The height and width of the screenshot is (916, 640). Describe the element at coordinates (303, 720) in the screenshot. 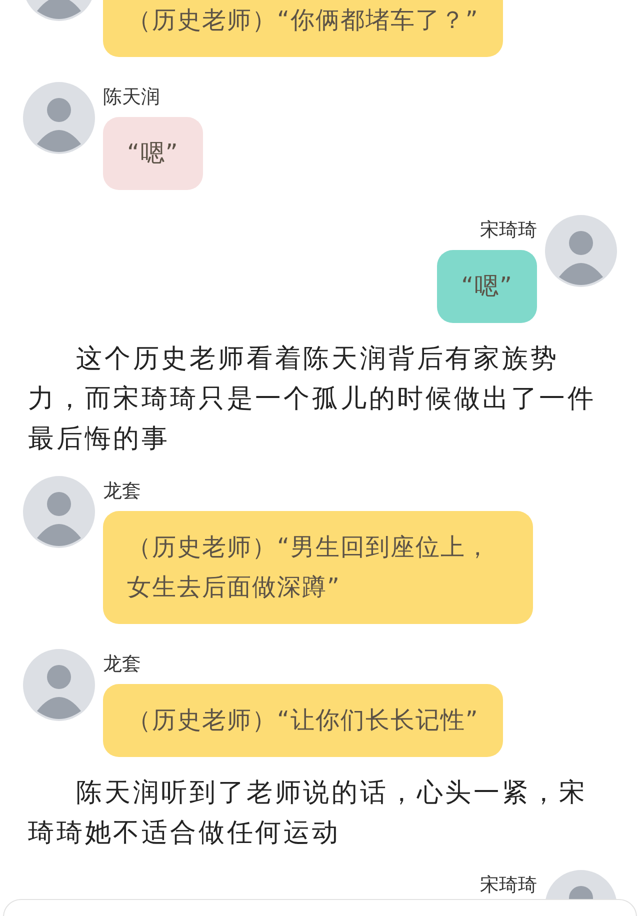

I see `message-bubble: （历史老师）“让你们长长记性”` at that location.